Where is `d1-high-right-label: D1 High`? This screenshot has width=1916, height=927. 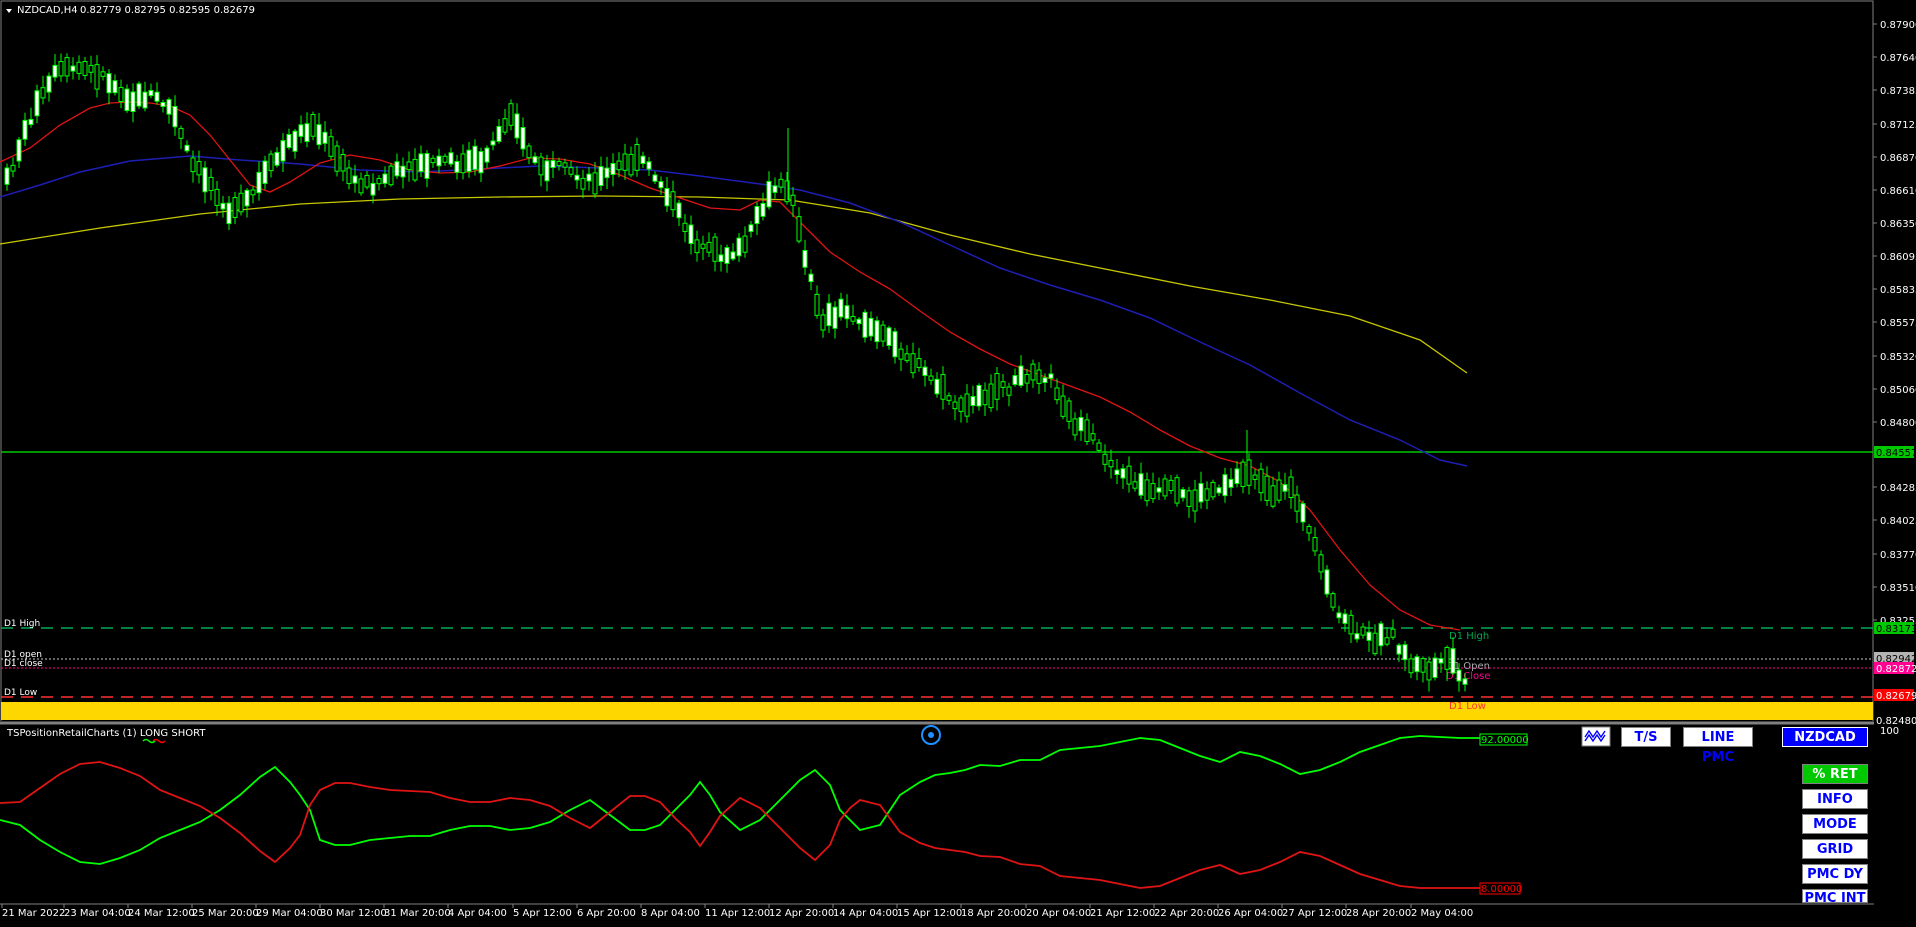 d1-high-right-label: D1 High is located at coordinates (1469, 636).